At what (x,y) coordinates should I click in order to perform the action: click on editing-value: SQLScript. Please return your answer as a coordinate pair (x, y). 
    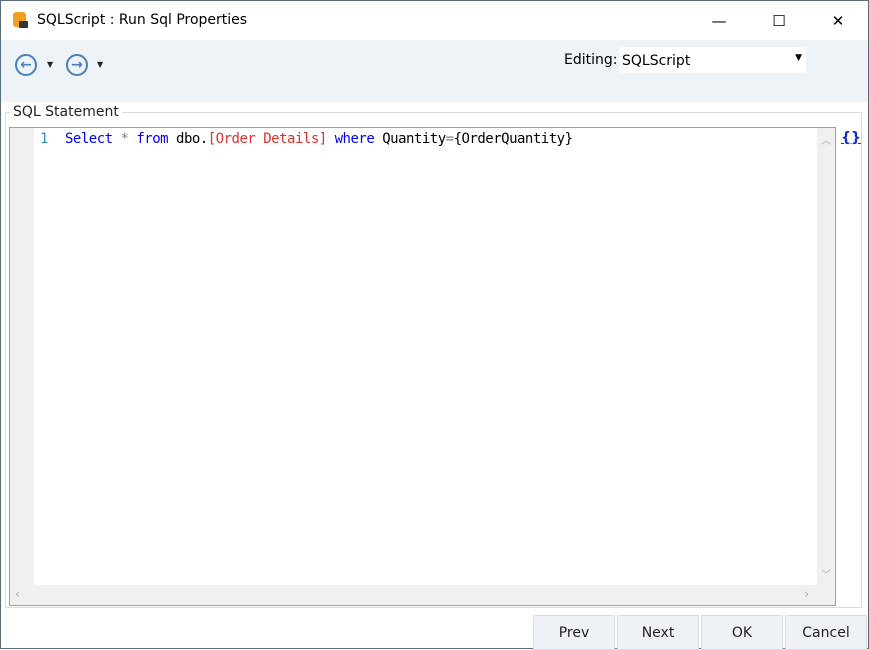
    Looking at the image, I should click on (656, 61).